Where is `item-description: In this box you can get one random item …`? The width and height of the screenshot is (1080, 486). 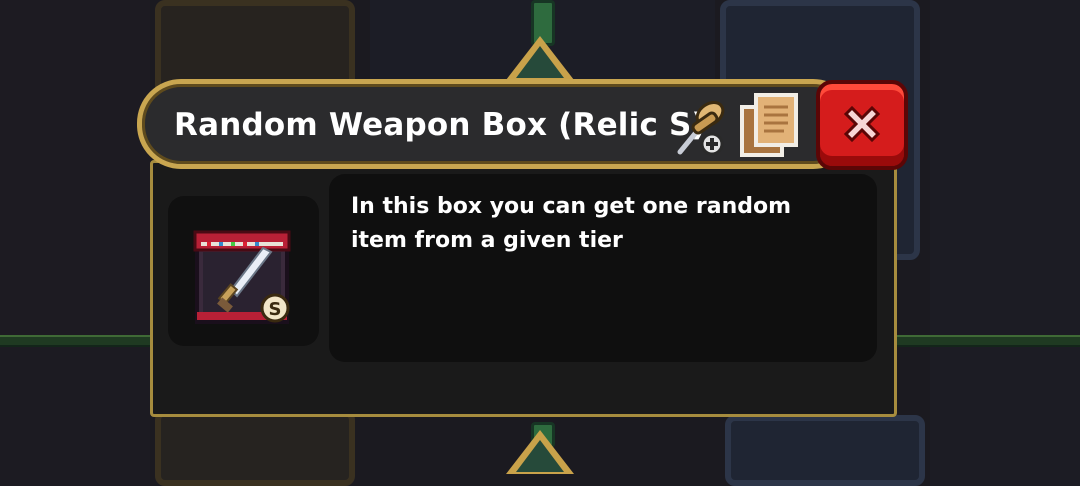 item-description: In this box you can get one random item … is located at coordinates (571, 223).